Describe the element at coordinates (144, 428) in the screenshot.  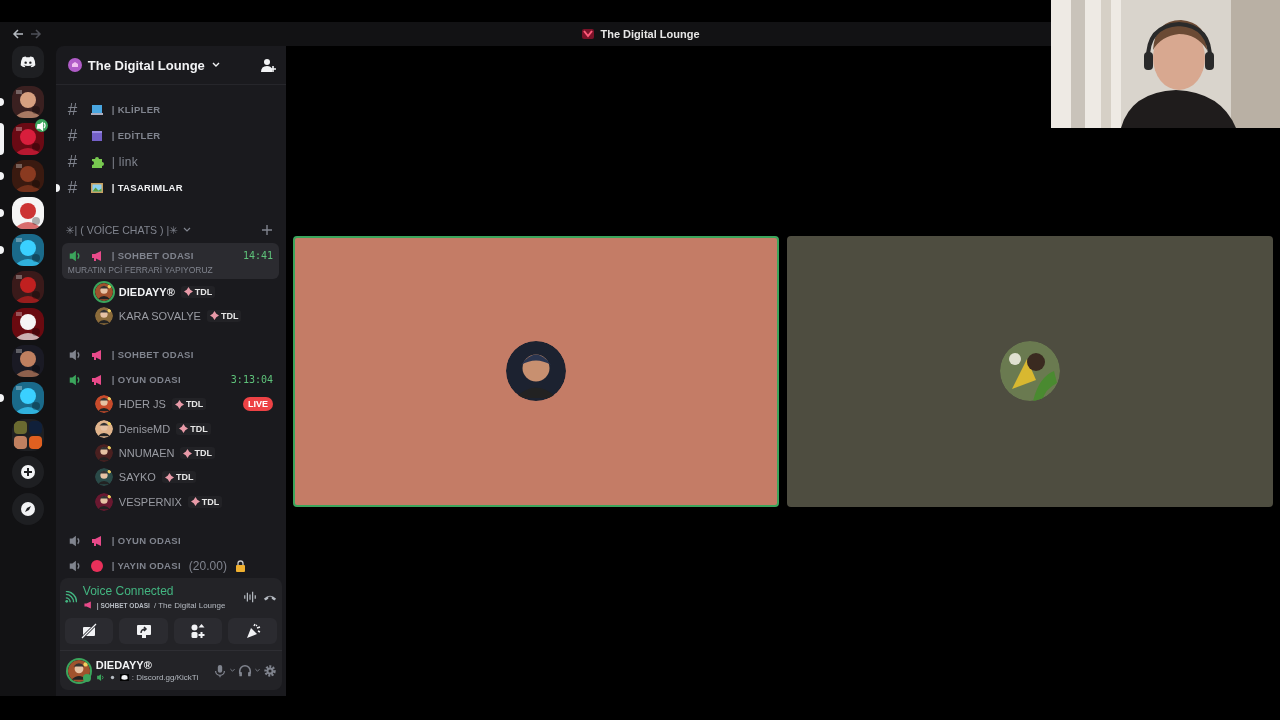
I see `member-name: DeniseMD` at that location.